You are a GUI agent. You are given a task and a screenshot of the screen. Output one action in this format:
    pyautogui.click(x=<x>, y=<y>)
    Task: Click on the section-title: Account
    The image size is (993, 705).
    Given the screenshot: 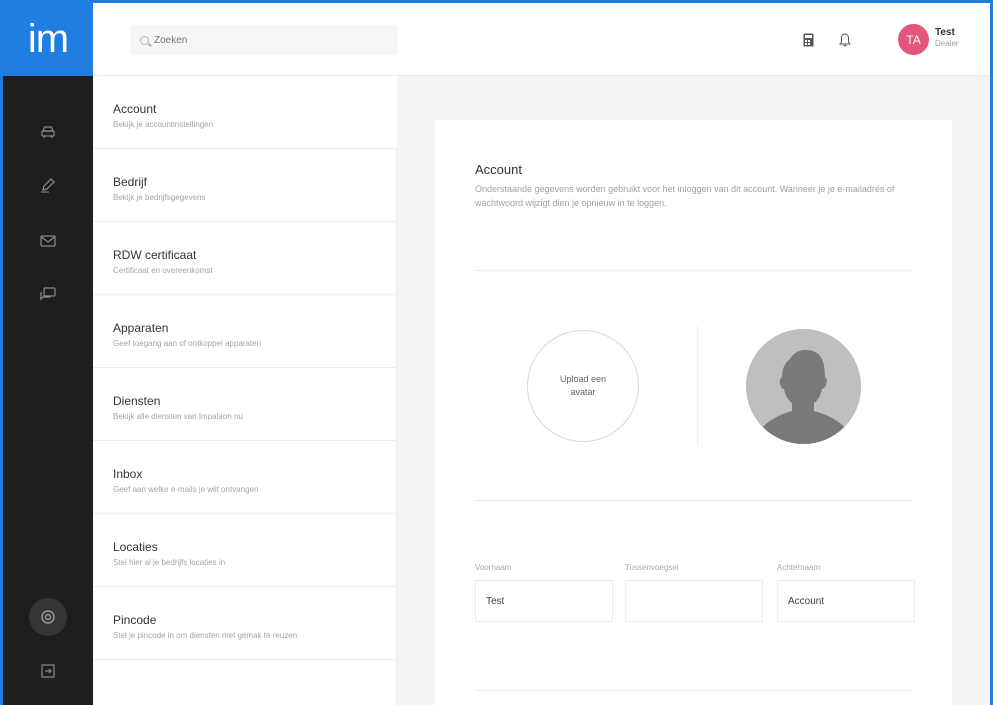 What is the action you would take?
    pyautogui.click(x=498, y=169)
    